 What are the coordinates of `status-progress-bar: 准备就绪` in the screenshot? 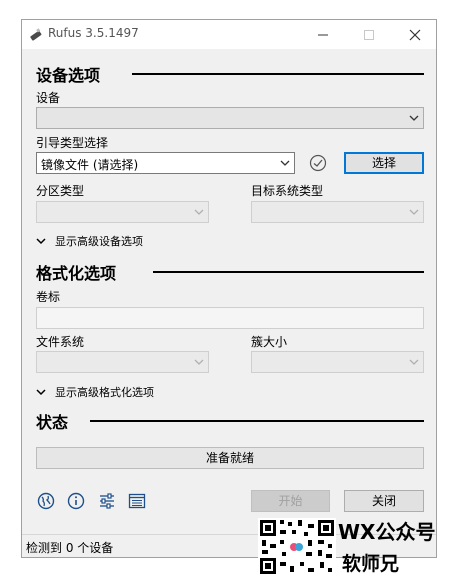 It's located at (230, 458).